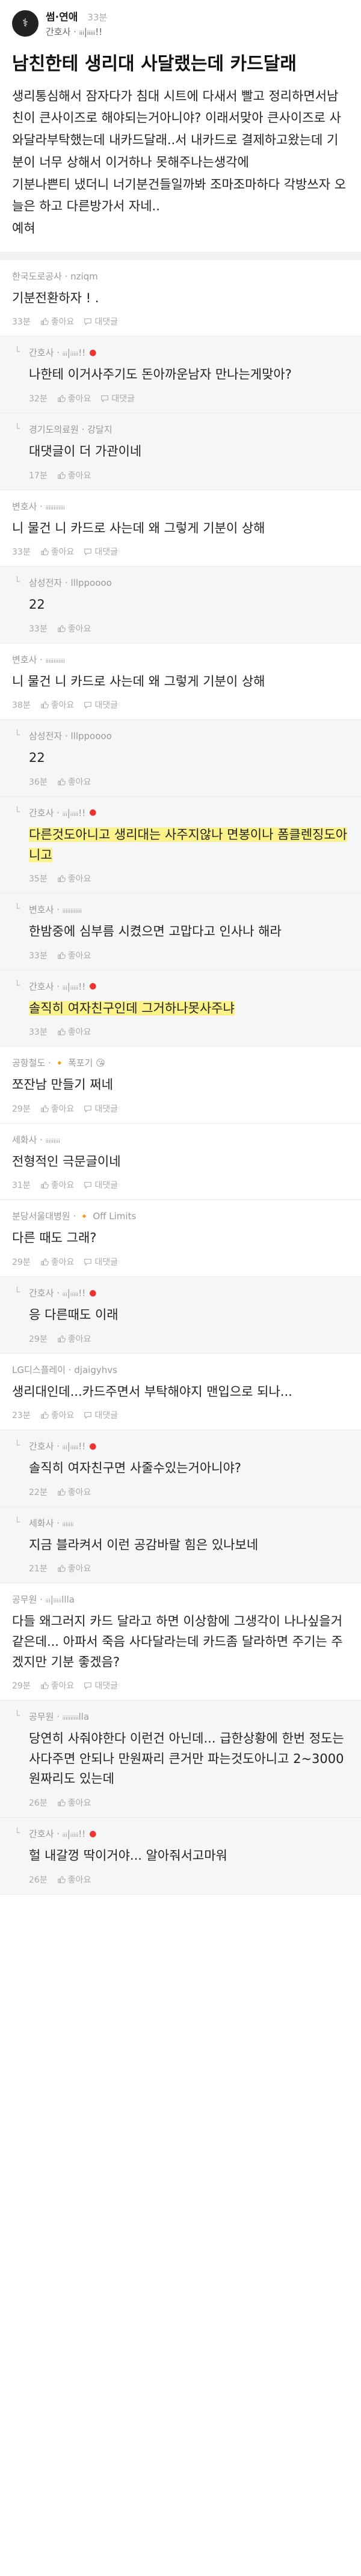 The width and height of the screenshot is (361, 2576). What do you see at coordinates (62, 17) in the screenshot?
I see `board-label: 썸·연애` at bounding box center [62, 17].